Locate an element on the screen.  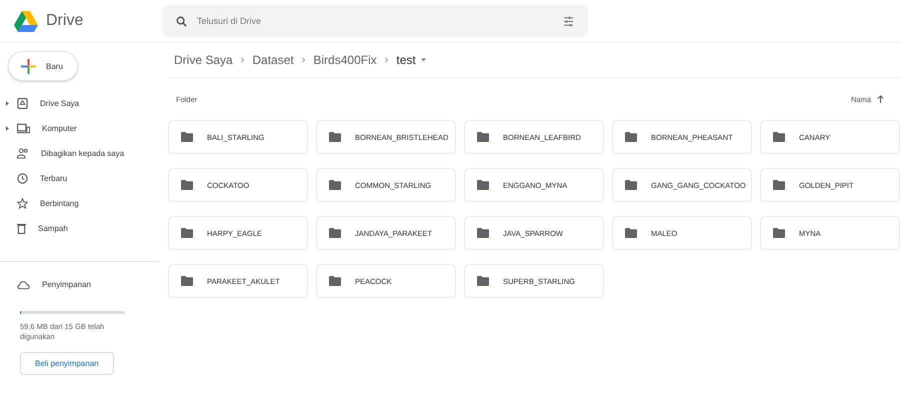
app-name: Drive is located at coordinates (65, 21).